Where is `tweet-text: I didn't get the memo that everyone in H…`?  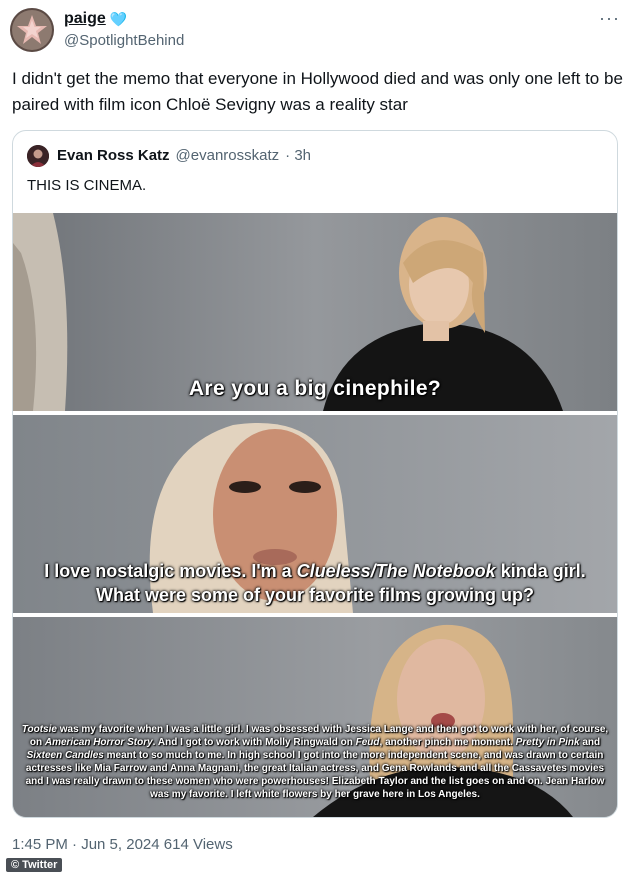 tweet-text: I didn't get the memo that everyone in H… is located at coordinates (317, 91).